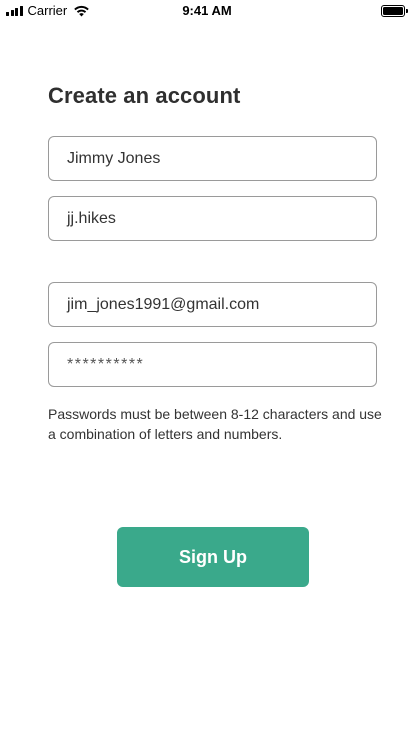 Image resolution: width=414 pixels, height=736 pixels. I want to click on status-bar: Carrier 9:41 AM, so click(207, 11).